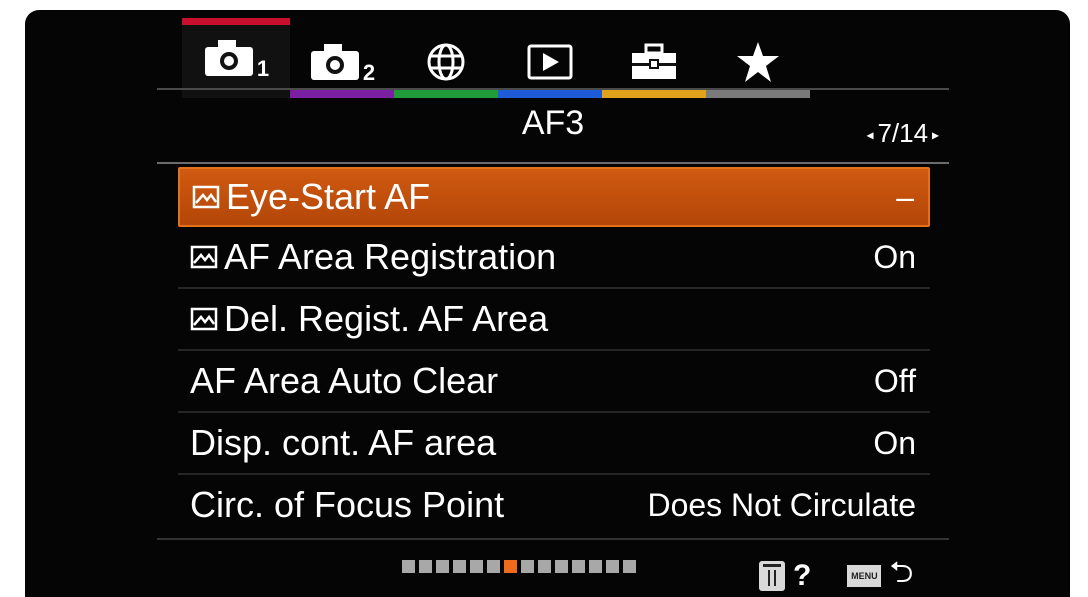  What do you see at coordinates (802, 576) in the screenshot?
I see `help-icon: ?` at bounding box center [802, 576].